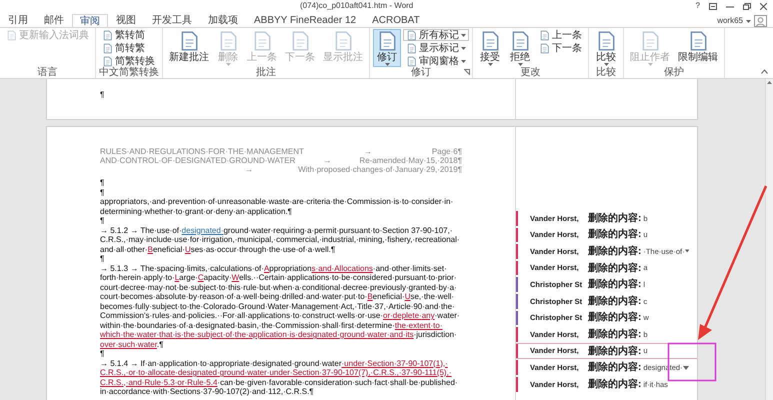  What do you see at coordinates (769, 82) in the screenshot?
I see `scroll-up-icon` at bounding box center [769, 82].